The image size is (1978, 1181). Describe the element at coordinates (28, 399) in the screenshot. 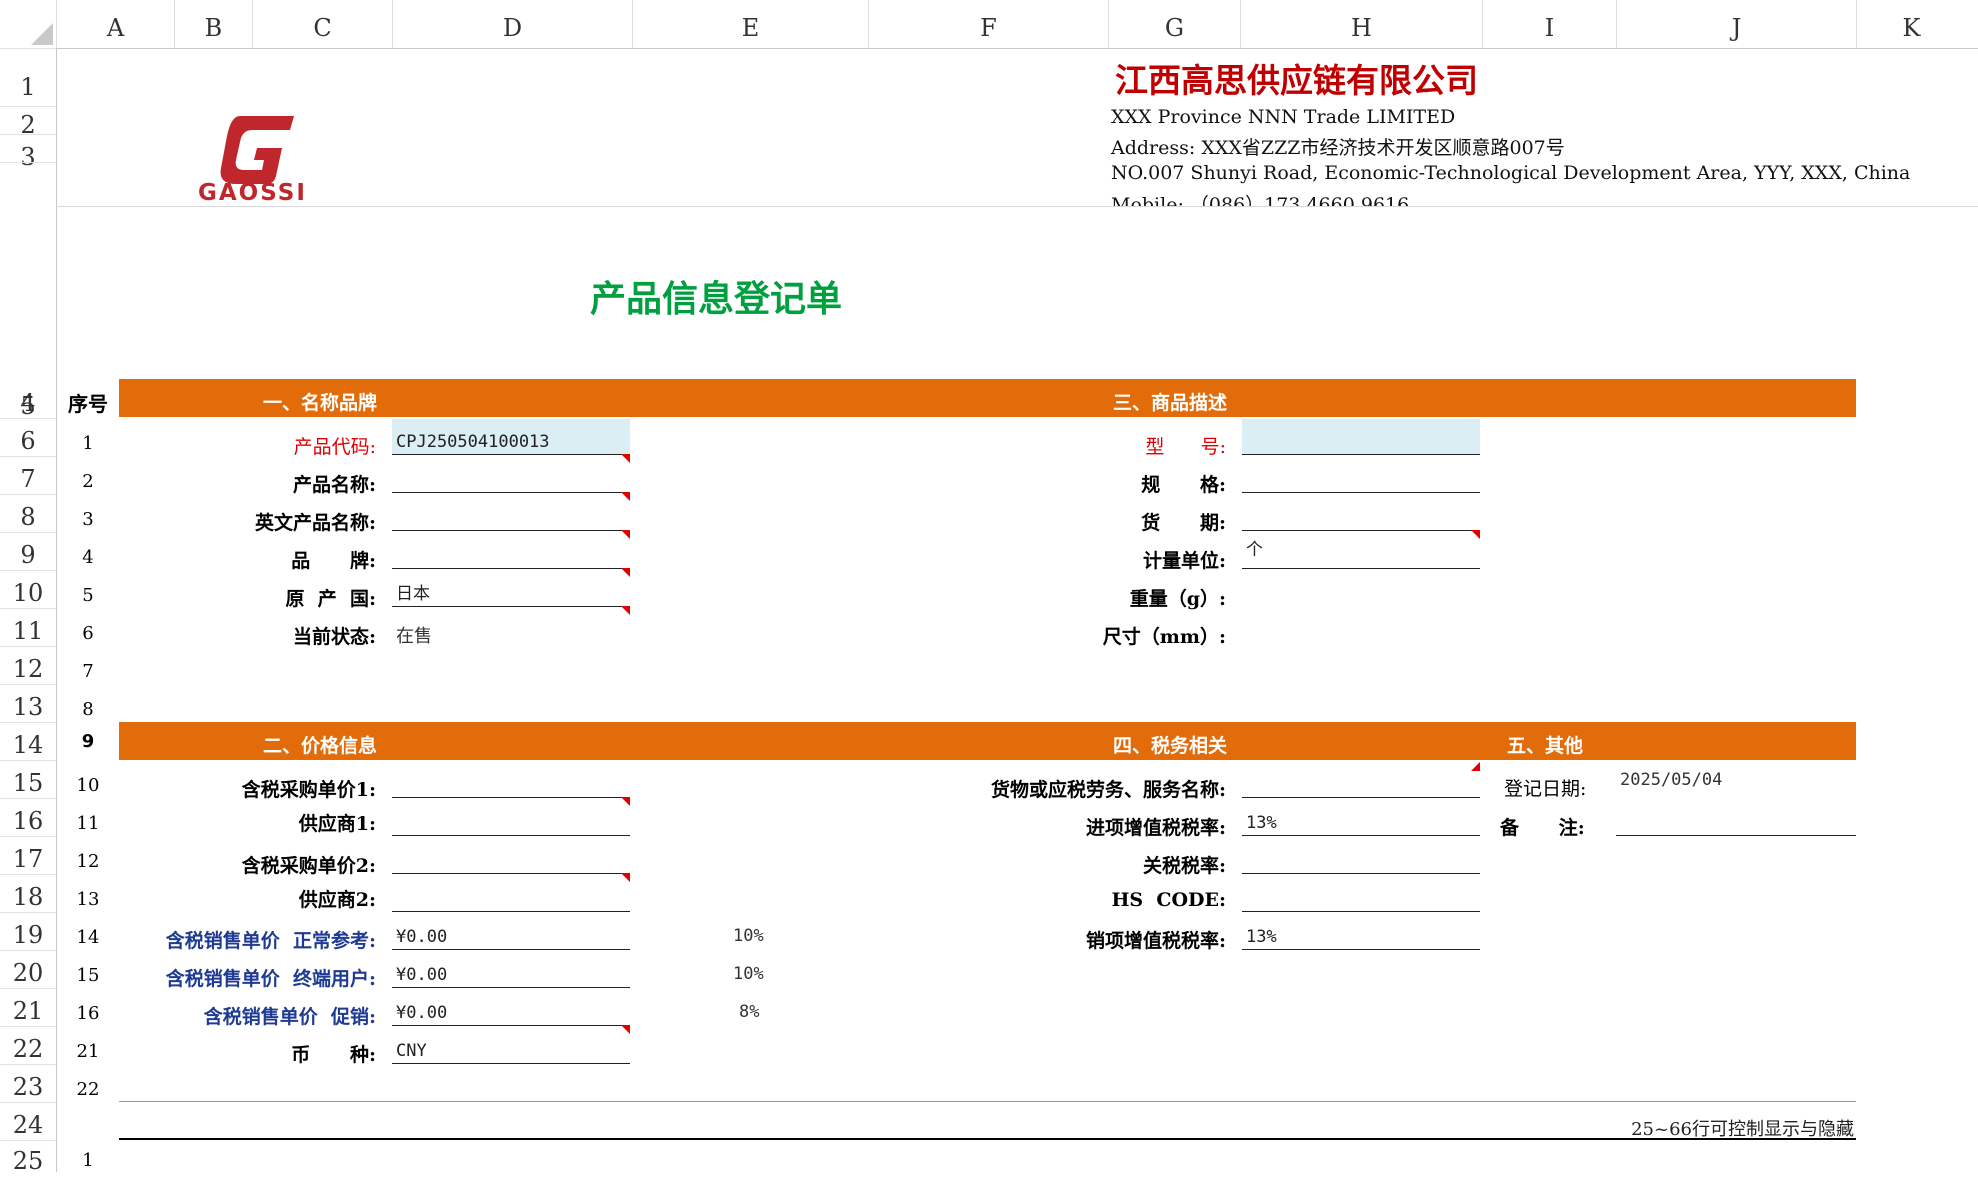

I see `row-header-5: 5` at that location.